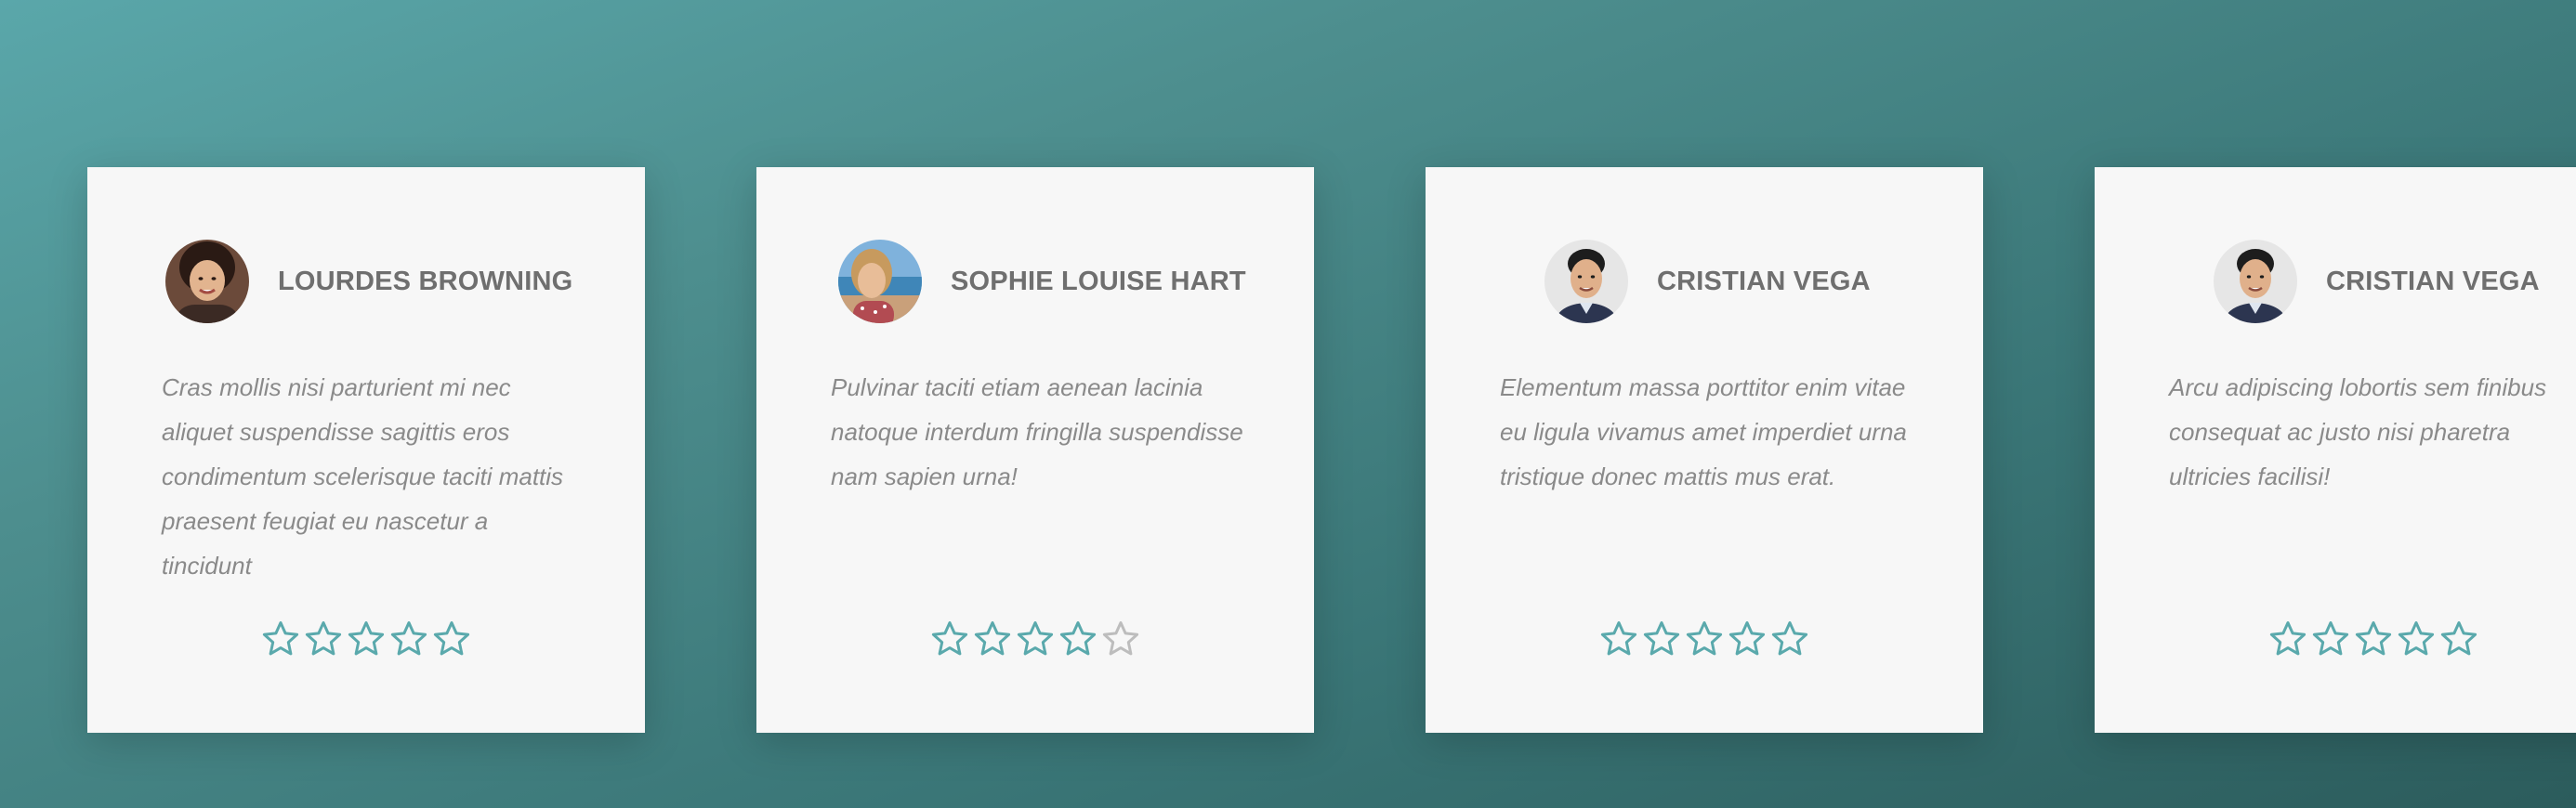 This screenshot has width=2576, height=808. I want to click on card-header: LOURDES BROWNING, so click(368, 281).